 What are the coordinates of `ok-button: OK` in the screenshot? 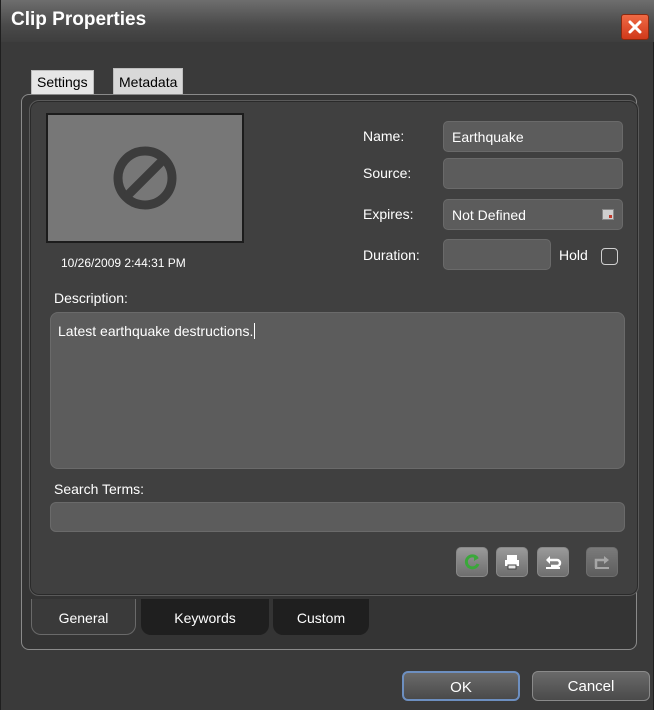 It's located at (461, 686).